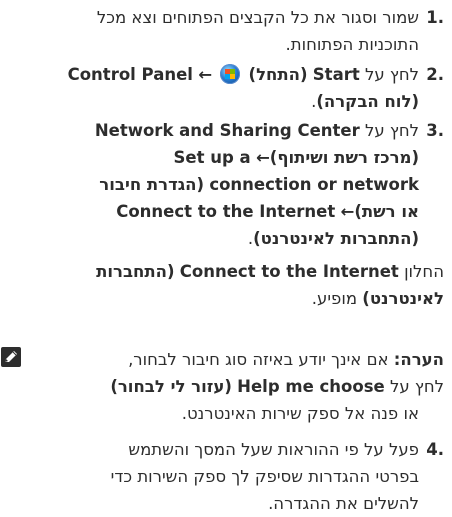  I want to click on start-label-en: Start, so click(336, 74).